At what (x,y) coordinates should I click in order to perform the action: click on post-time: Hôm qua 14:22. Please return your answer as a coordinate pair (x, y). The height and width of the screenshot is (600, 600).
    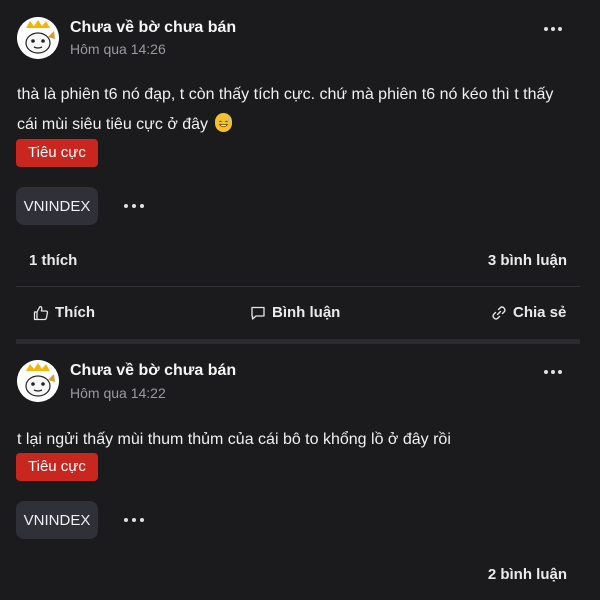
    Looking at the image, I should click on (118, 393).